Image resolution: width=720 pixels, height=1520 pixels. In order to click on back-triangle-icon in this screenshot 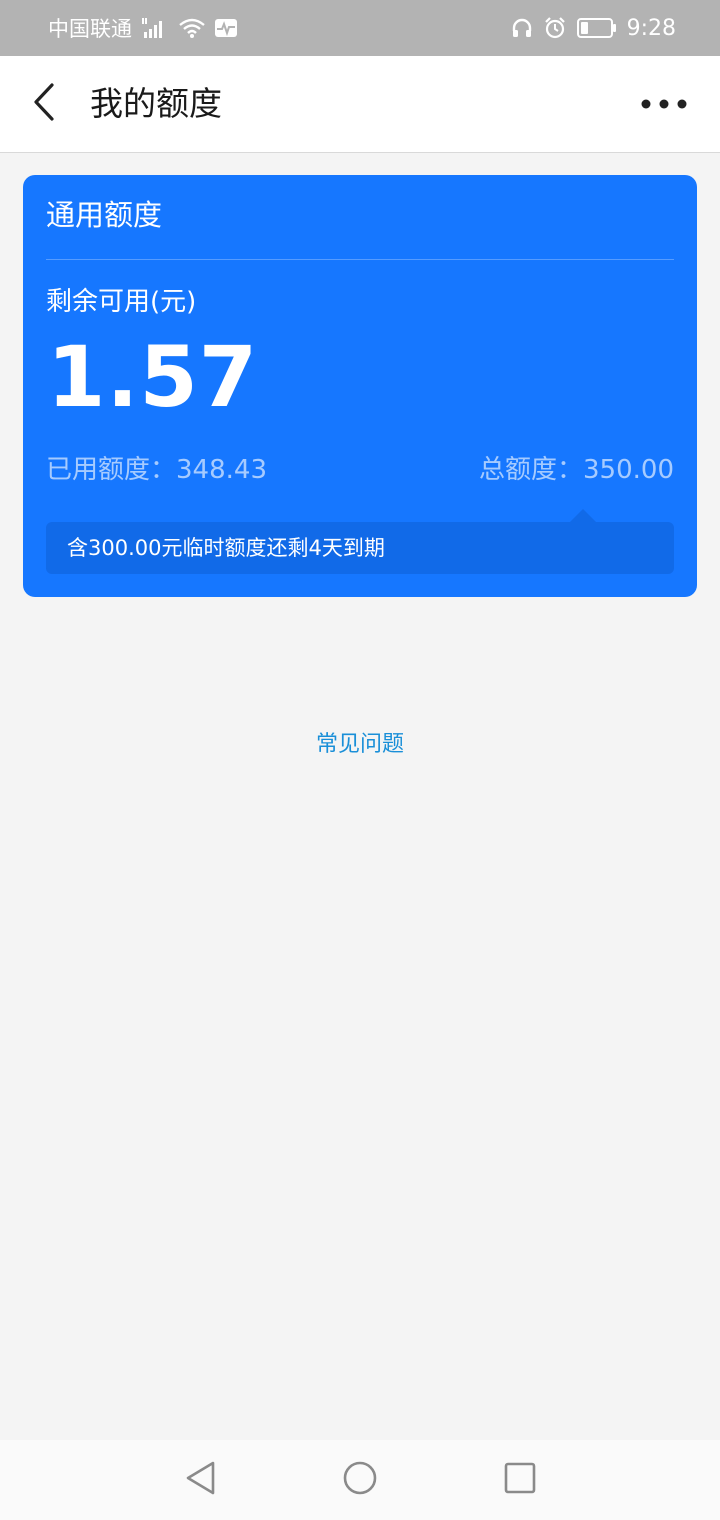, I will do `click(200, 1480)`.